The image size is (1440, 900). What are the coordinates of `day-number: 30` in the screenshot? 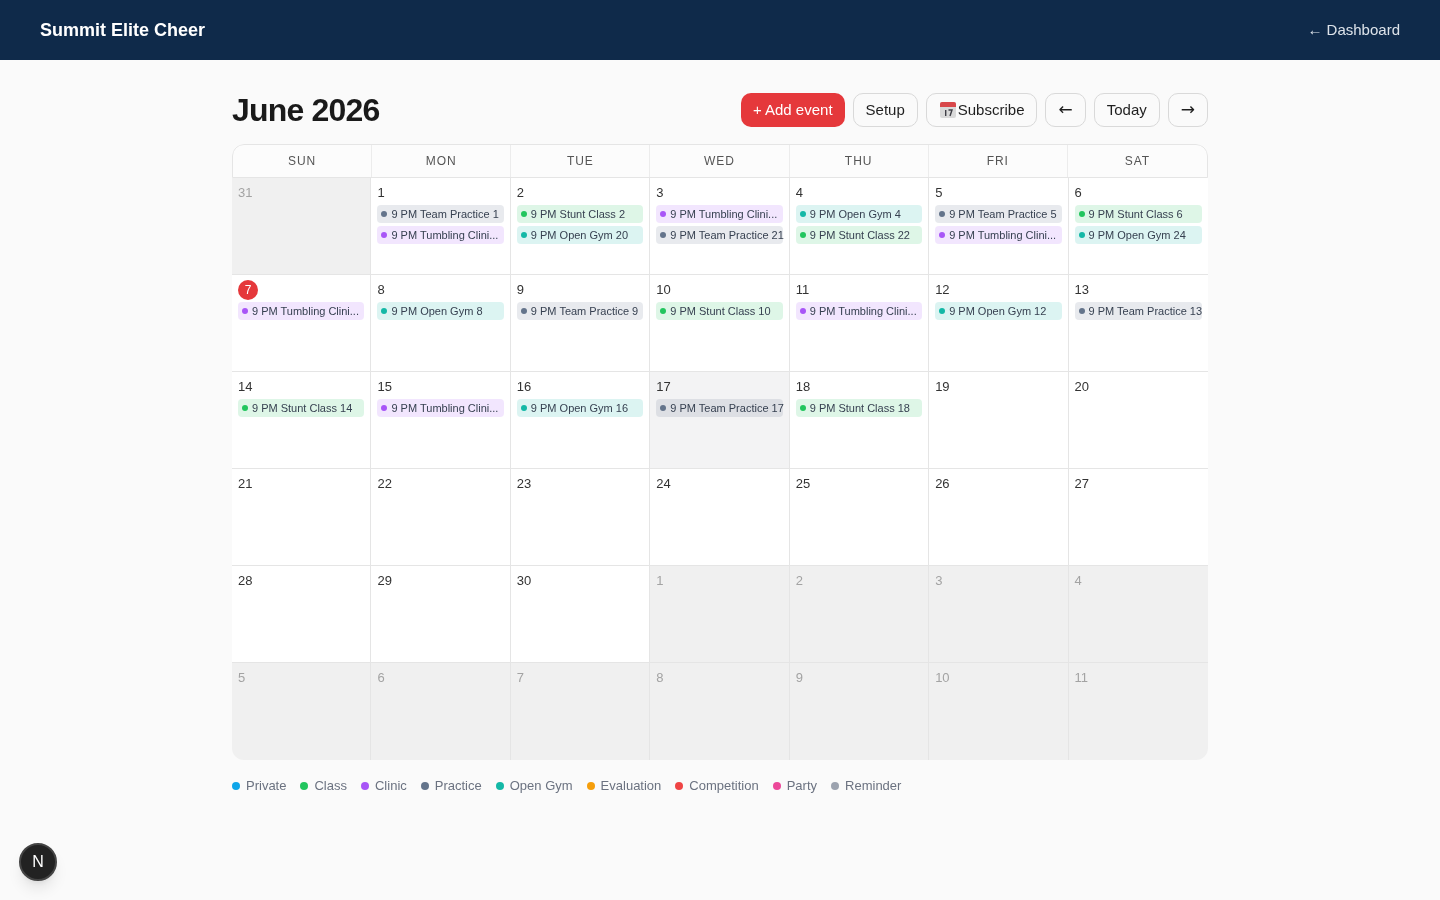 It's located at (524, 581).